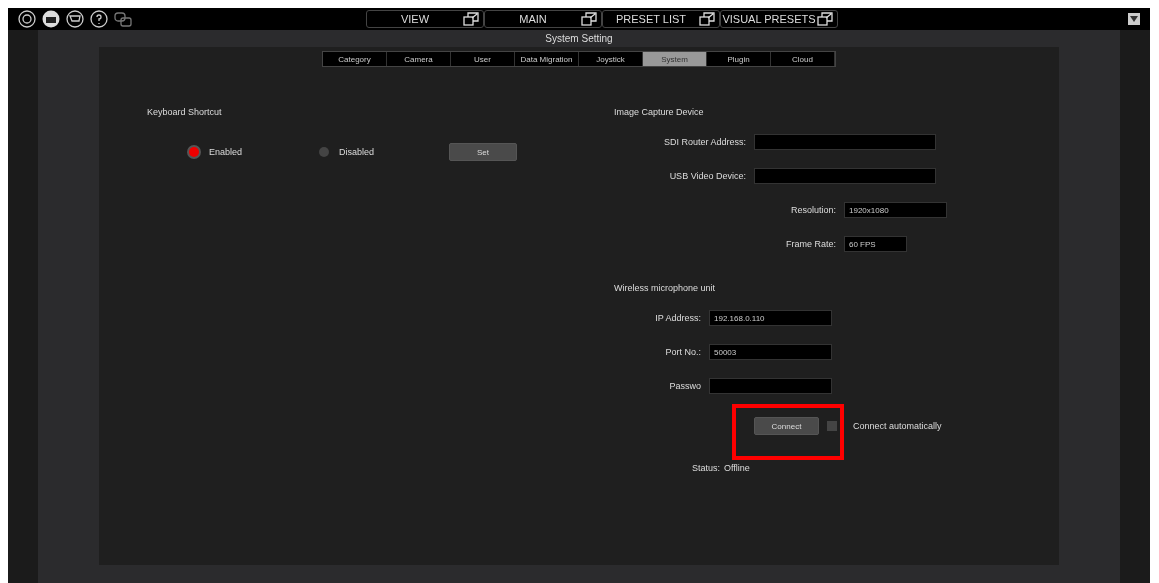 The height and width of the screenshot is (583, 1159). I want to click on status-label: Status:, so click(706, 468).